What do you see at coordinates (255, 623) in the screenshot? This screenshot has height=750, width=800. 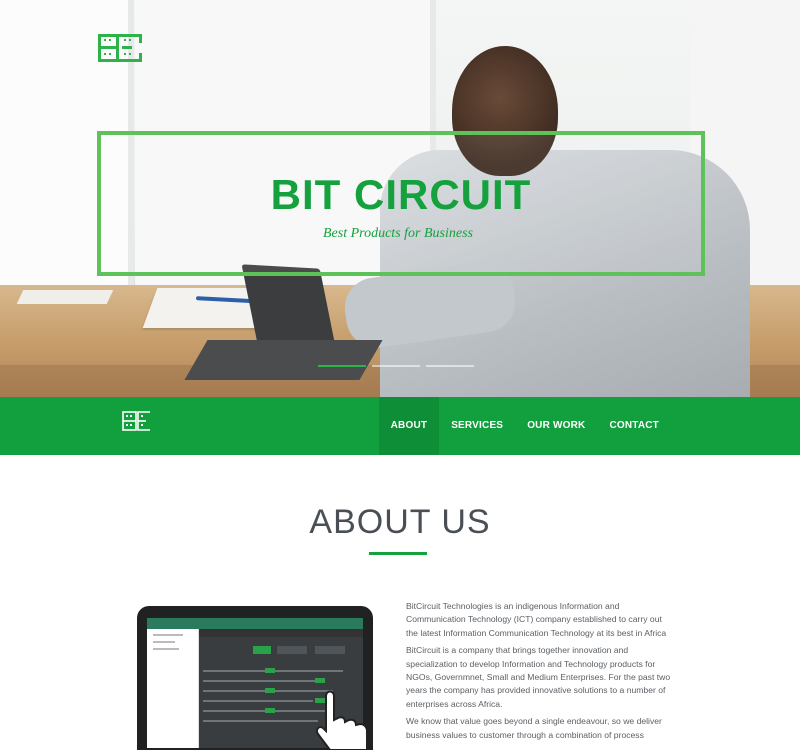 I see `app-topbar` at bounding box center [255, 623].